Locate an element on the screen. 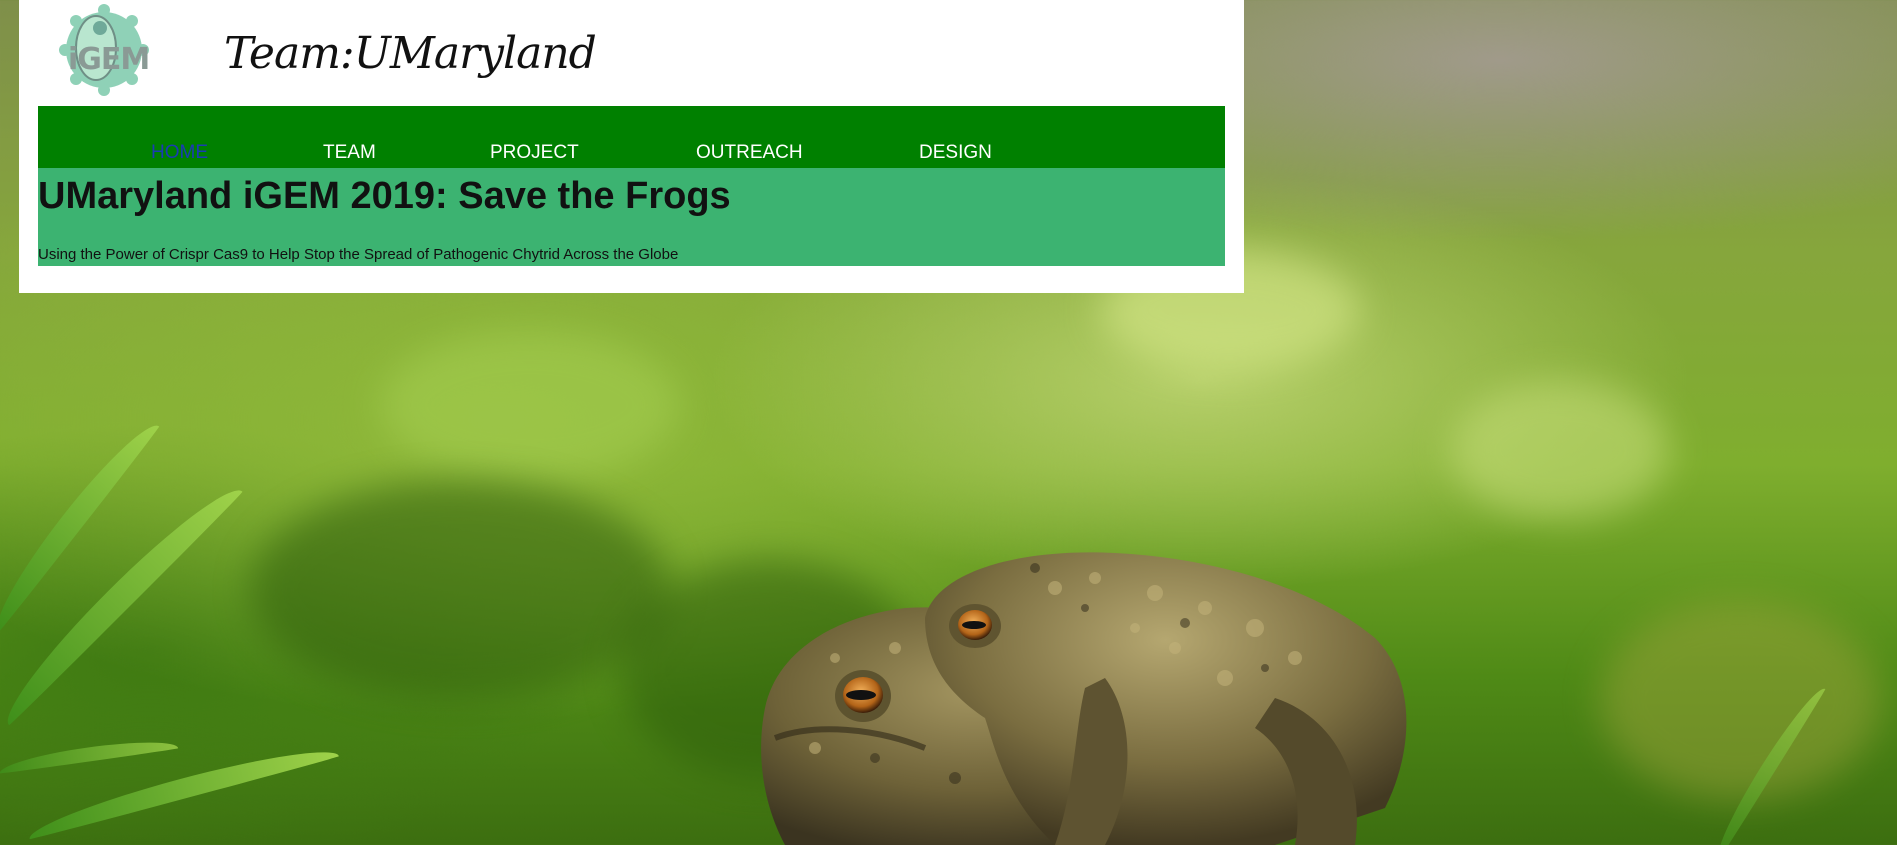 The image size is (1897, 845). main-nav: HOME TEAM PROJECT OUTREACH DESIGN is located at coordinates (631, 137).